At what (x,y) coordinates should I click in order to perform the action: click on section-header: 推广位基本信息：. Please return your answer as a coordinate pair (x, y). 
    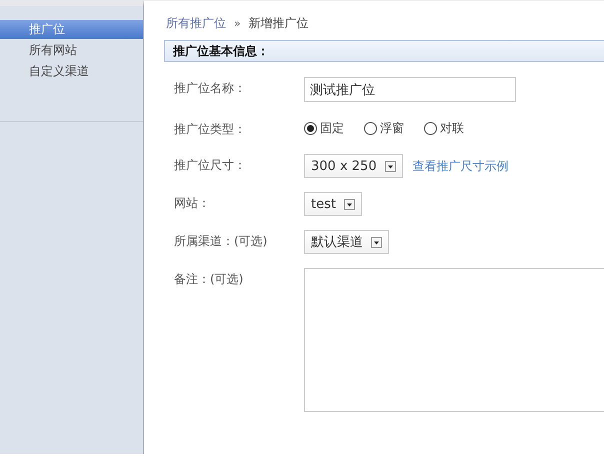
    Looking at the image, I should click on (384, 51).